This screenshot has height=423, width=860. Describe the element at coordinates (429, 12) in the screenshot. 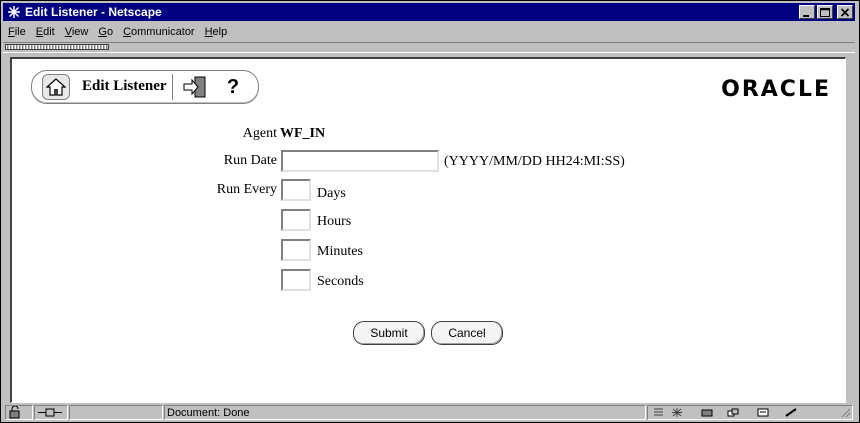

I see `title-bar: Edit Listener - Netscape` at that location.